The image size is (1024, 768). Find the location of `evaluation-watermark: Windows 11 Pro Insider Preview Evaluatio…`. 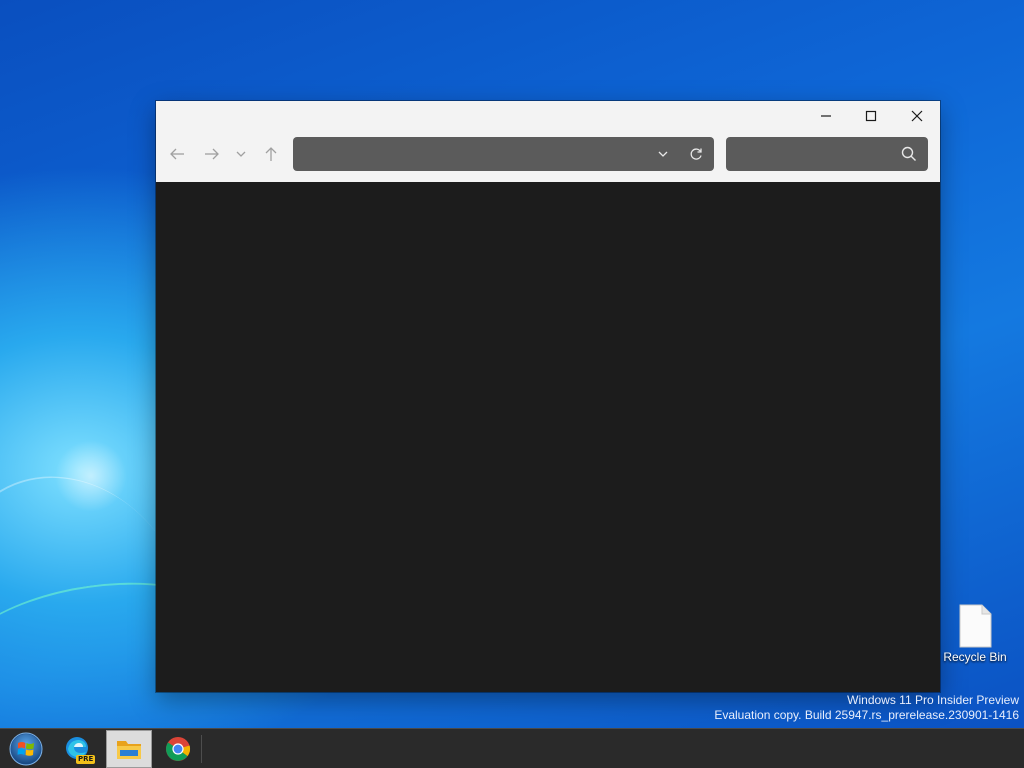

evaluation-watermark: Windows 11 Pro Insider Preview Evaluatio… is located at coordinates (866, 708).